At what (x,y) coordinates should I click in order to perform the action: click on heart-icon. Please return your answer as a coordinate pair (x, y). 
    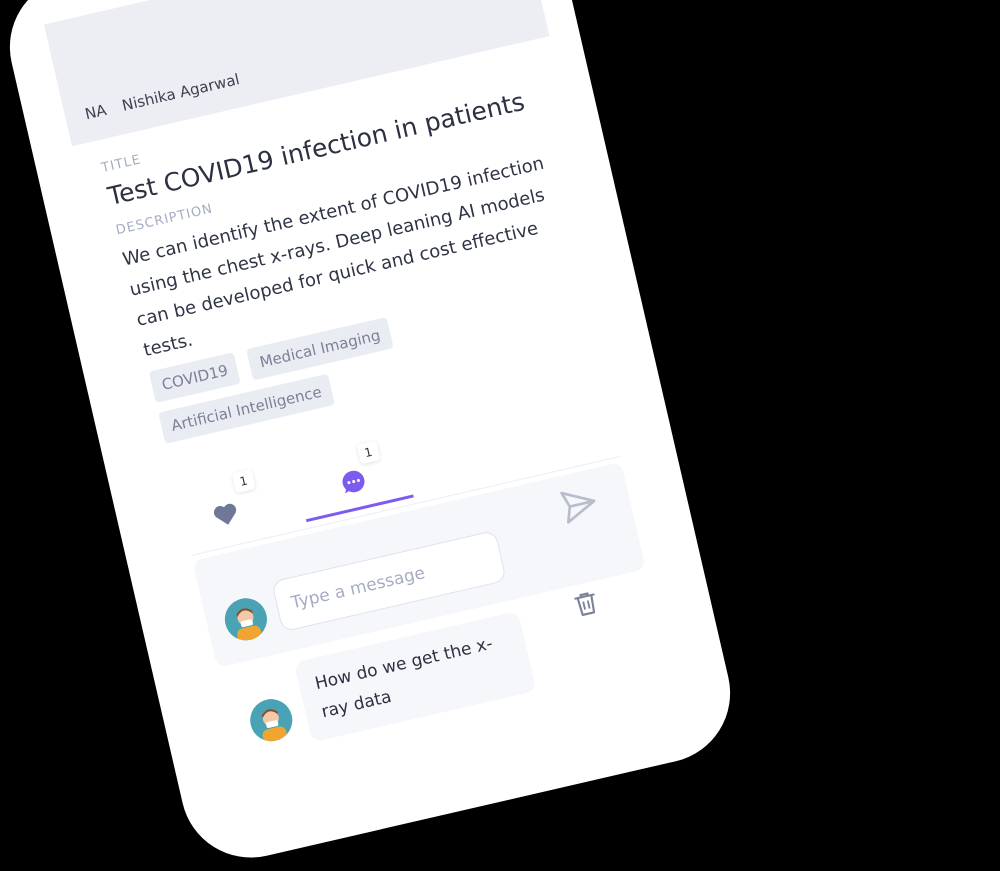
    Looking at the image, I should click on (226, 516).